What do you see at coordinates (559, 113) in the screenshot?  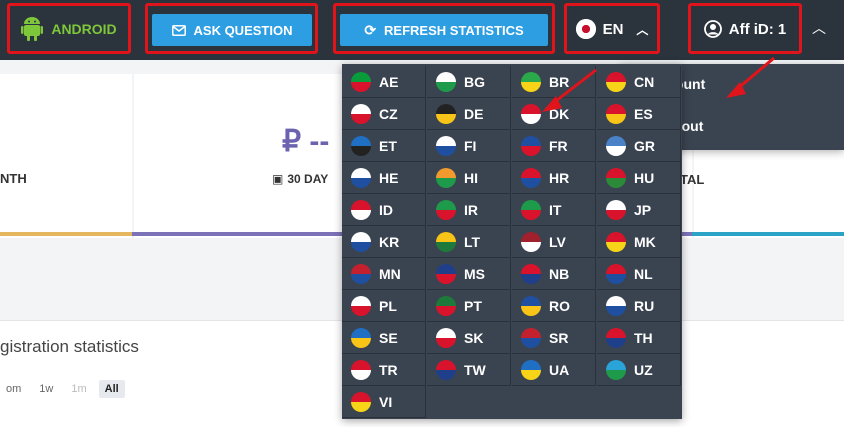 I see `language-code: DK` at bounding box center [559, 113].